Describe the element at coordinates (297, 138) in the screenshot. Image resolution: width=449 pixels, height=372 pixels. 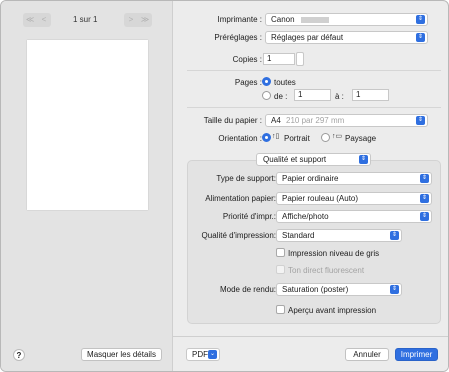
I see `orientation-portrait-label: Portrait` at that location.